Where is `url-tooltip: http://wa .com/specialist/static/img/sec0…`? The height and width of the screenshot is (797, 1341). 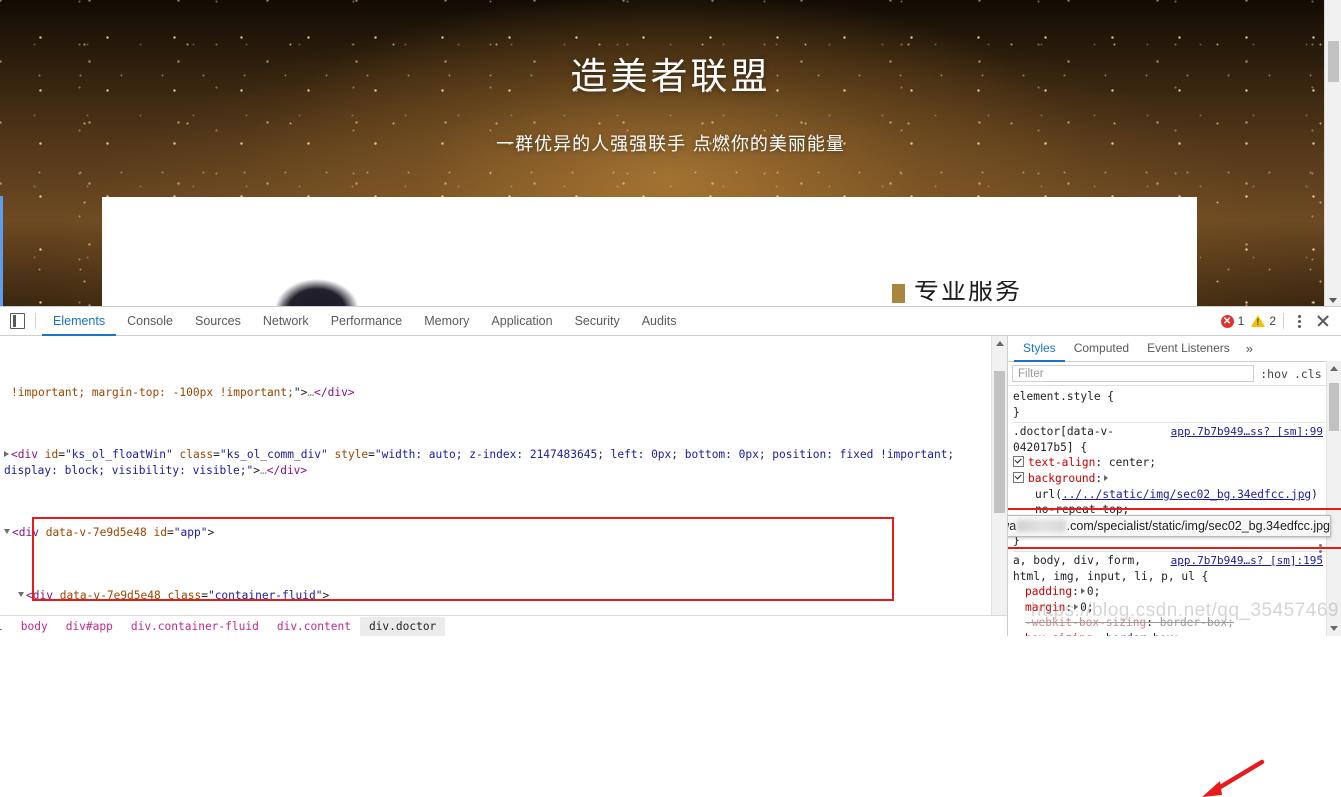 url-tooltip: http://wa .com/specialist/static/img/sec0… is located at coordinates (1169, 526).